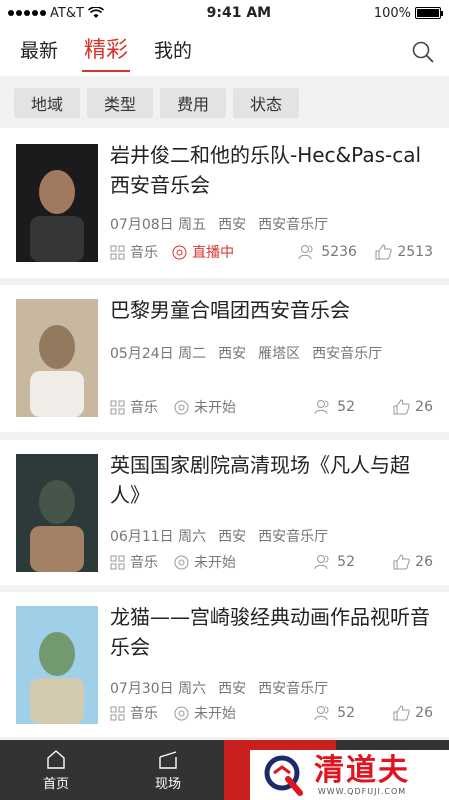  Describe the element at coordinates (168, 770) in the screenshot. I see `bottom-tab-live: 现场` at that location.